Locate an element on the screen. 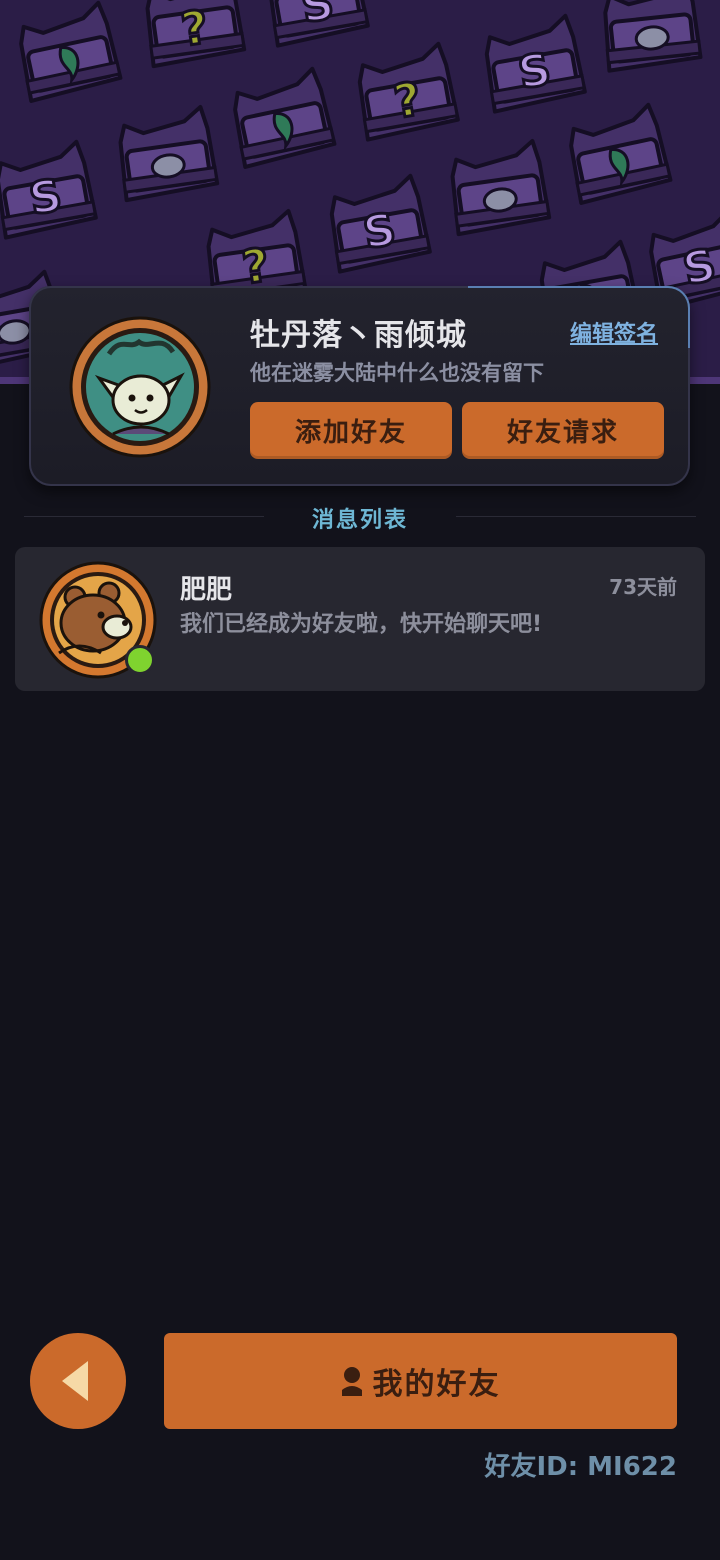  my-friends-button: 我的好友 is located at coordinates (420, 1381).